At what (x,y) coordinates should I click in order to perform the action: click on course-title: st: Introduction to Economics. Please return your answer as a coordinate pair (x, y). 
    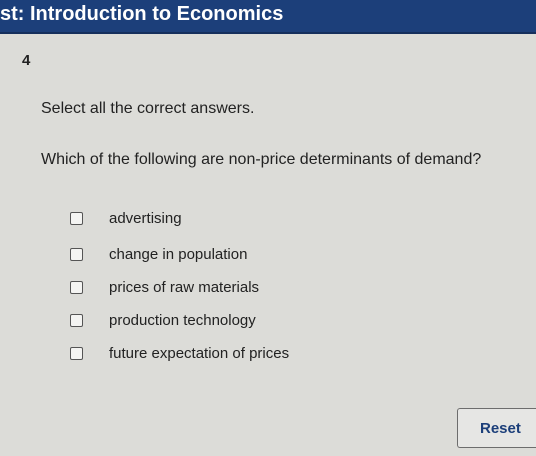
    Looking at the image, I should click on (142, 14).